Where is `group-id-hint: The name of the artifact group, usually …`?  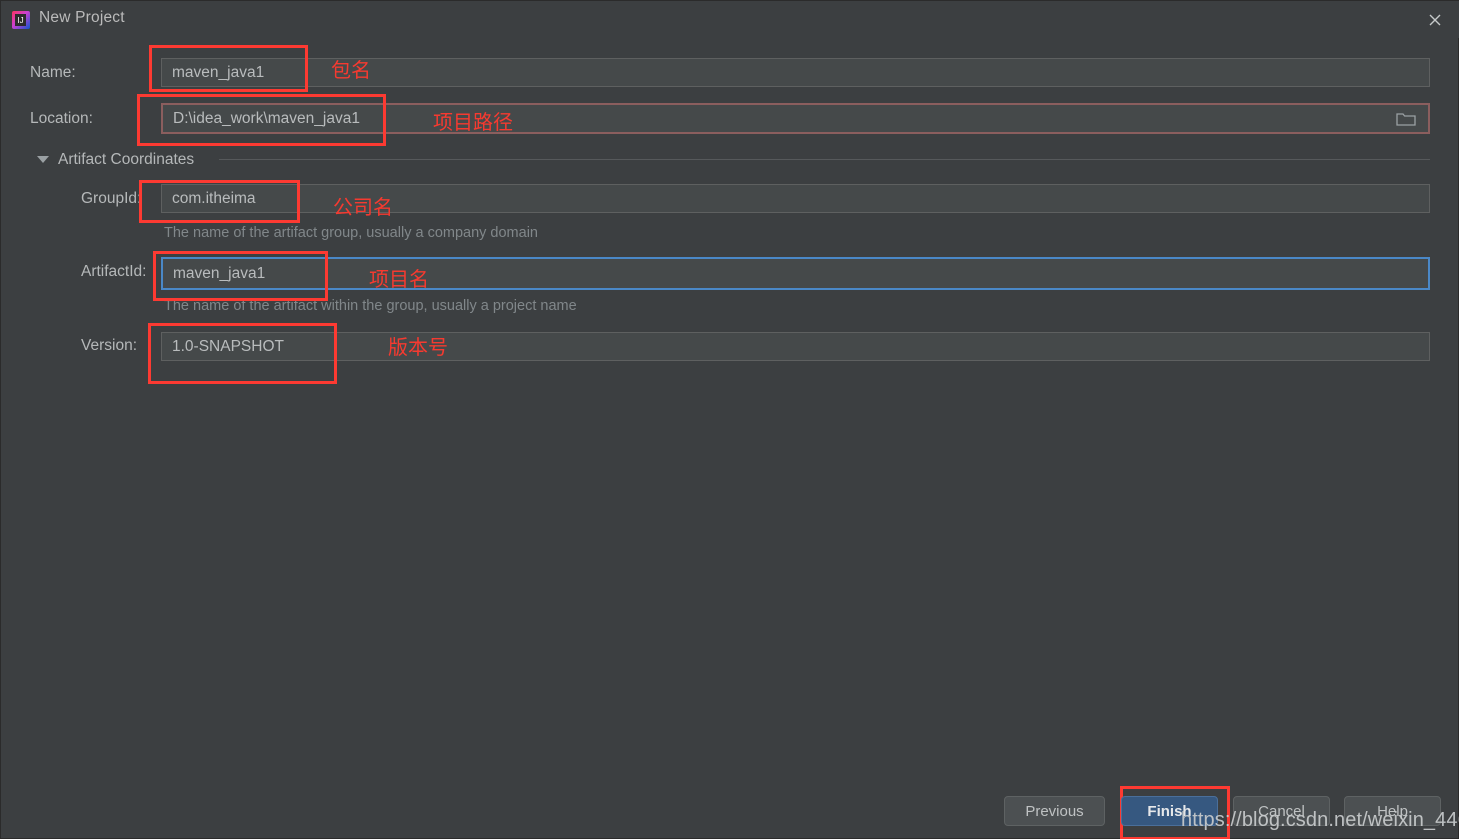 group-id-hint: The name of the artifact group, usually … is located at coordinates (351, 233).